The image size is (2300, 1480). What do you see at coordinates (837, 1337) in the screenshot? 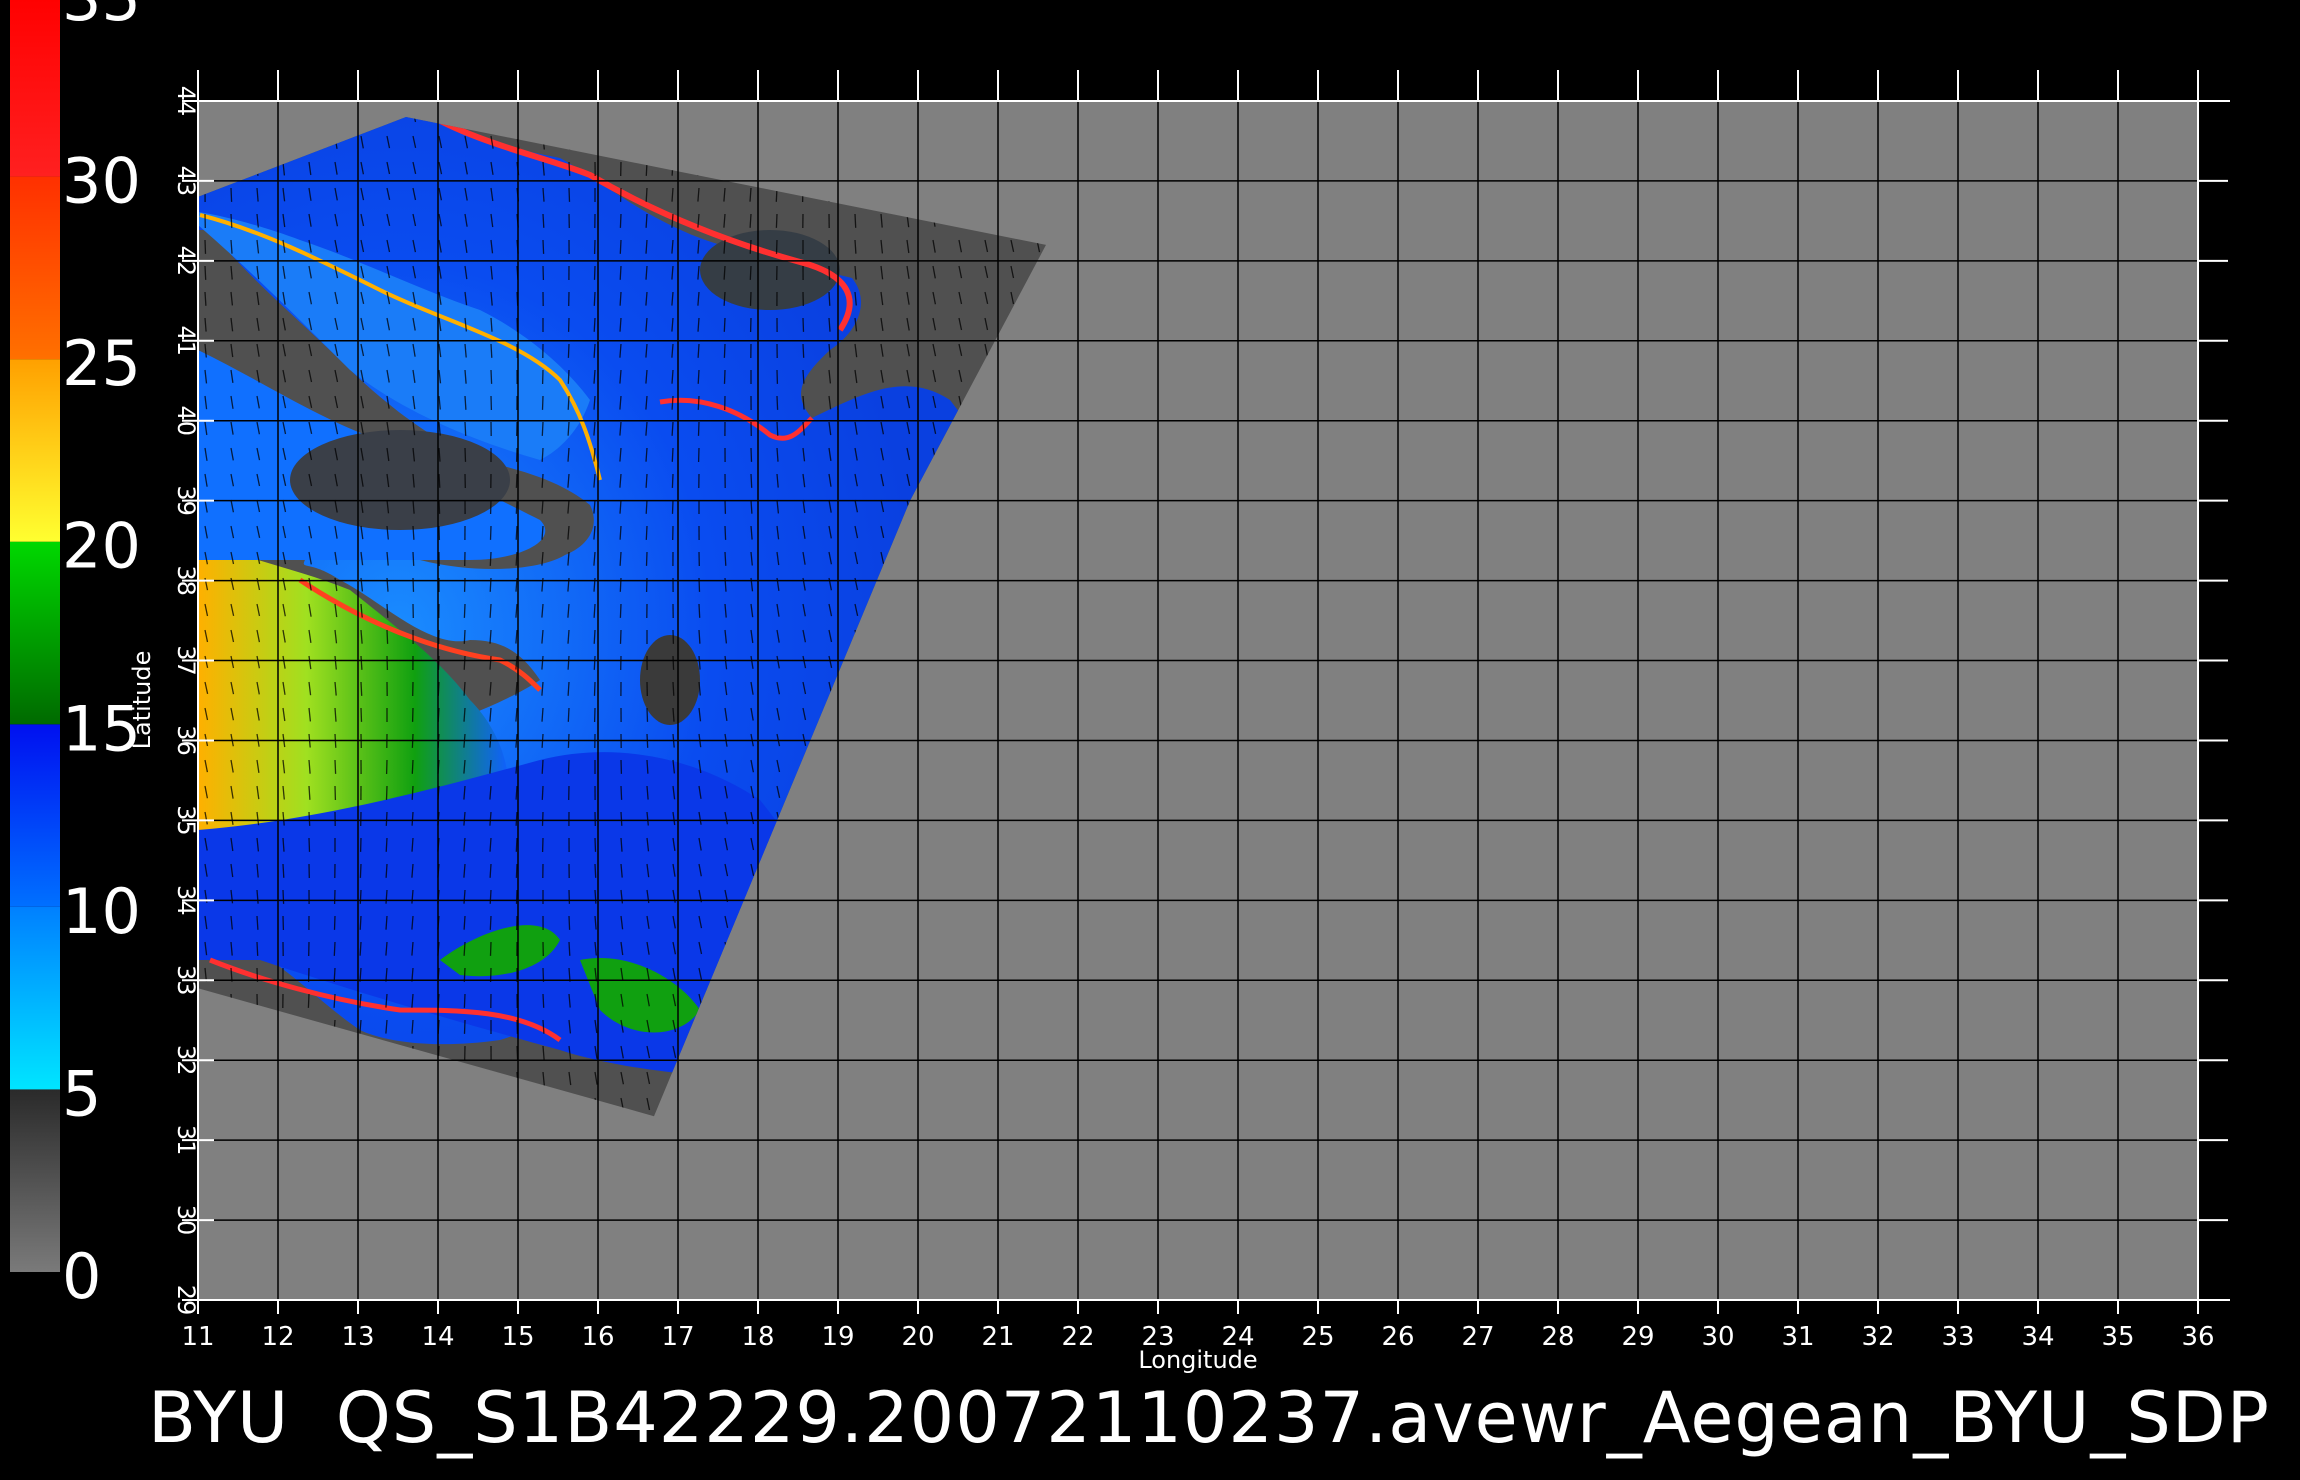
I see `x-tick-label: 19` at bounding box center [837, 1337].